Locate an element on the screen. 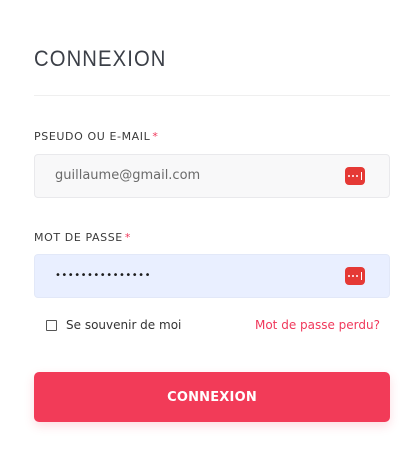  username-label: PSEUDO OU E-MAIL * is located at coordinates (96, 136).